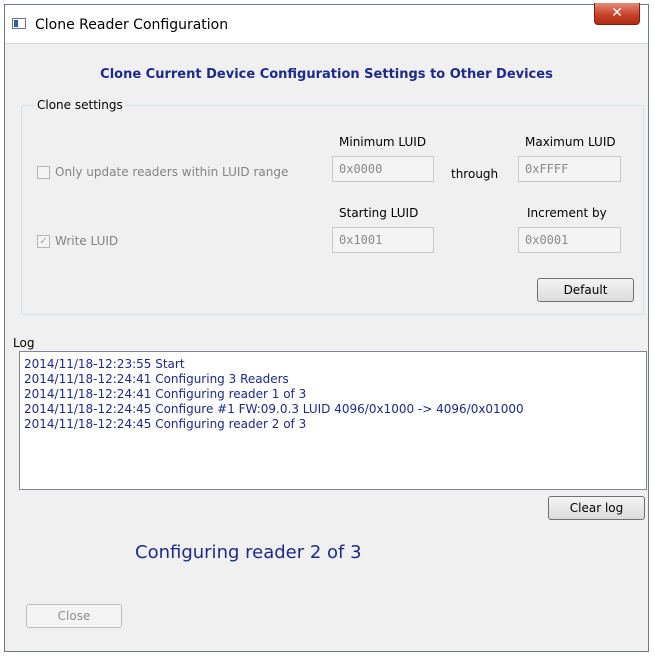  Describe the element at coordinates (596, 508) in the screenshot. I see `clear-log-button: Clear log` at that location.